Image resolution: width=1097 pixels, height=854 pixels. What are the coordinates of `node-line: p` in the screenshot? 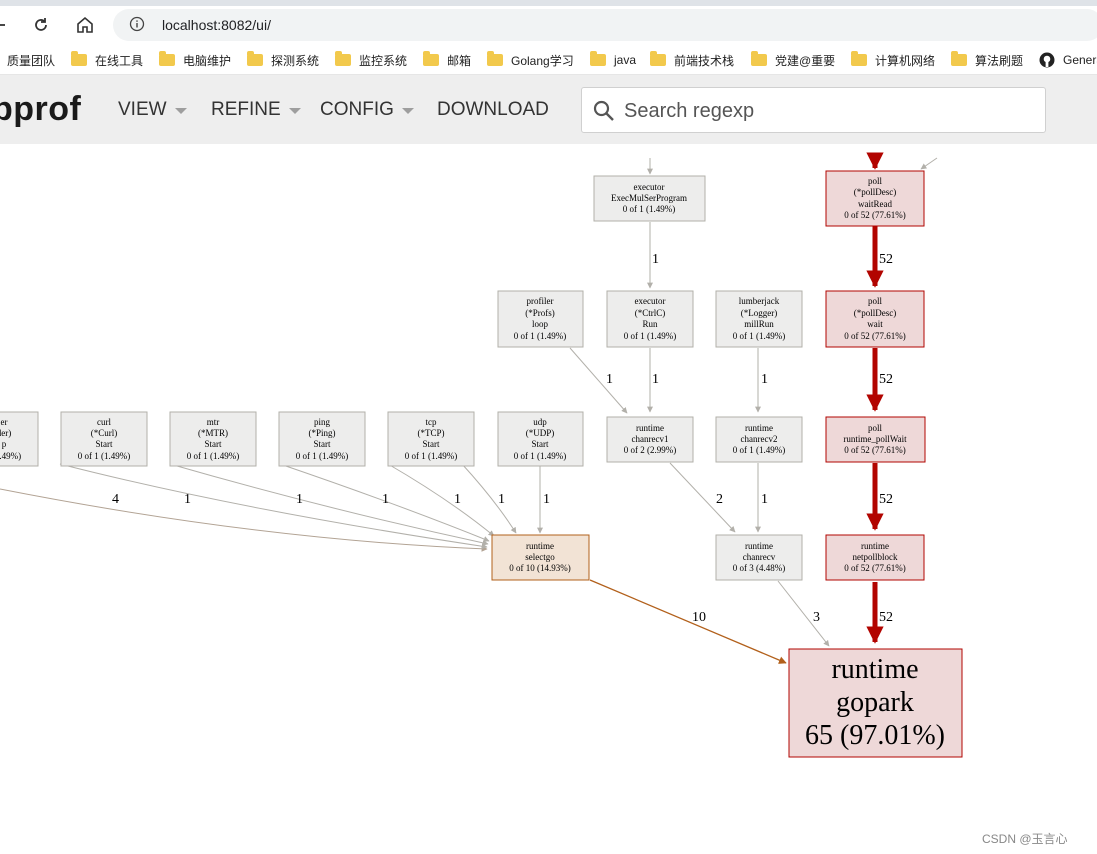 It's located at (4, 444).